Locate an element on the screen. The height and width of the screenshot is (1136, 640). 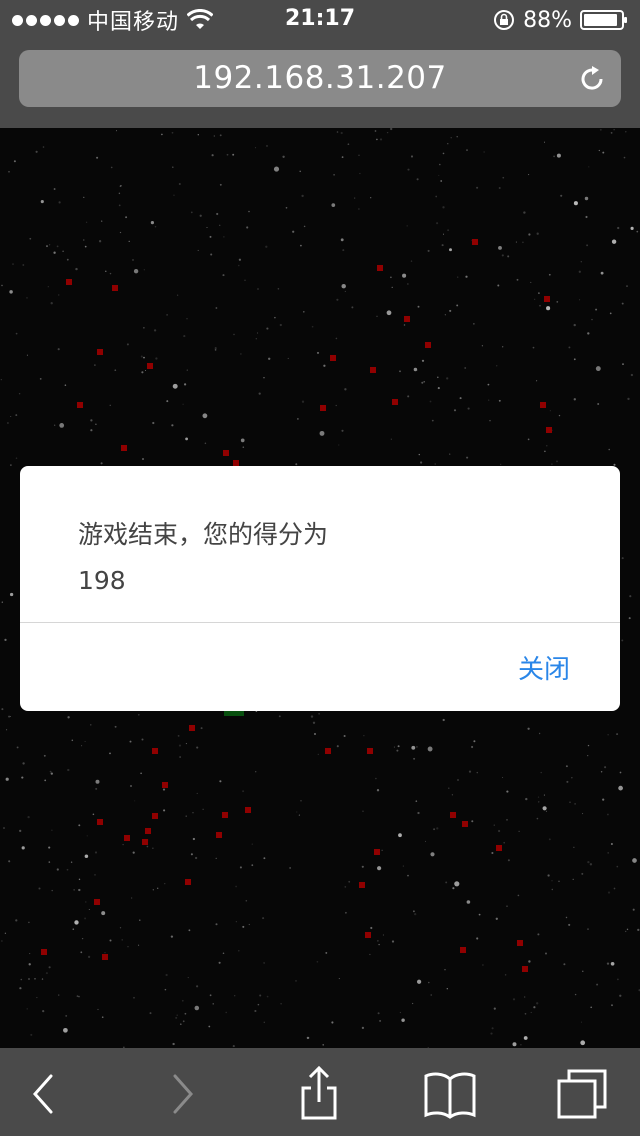
back-icon is located at coordinates (42, 1094).